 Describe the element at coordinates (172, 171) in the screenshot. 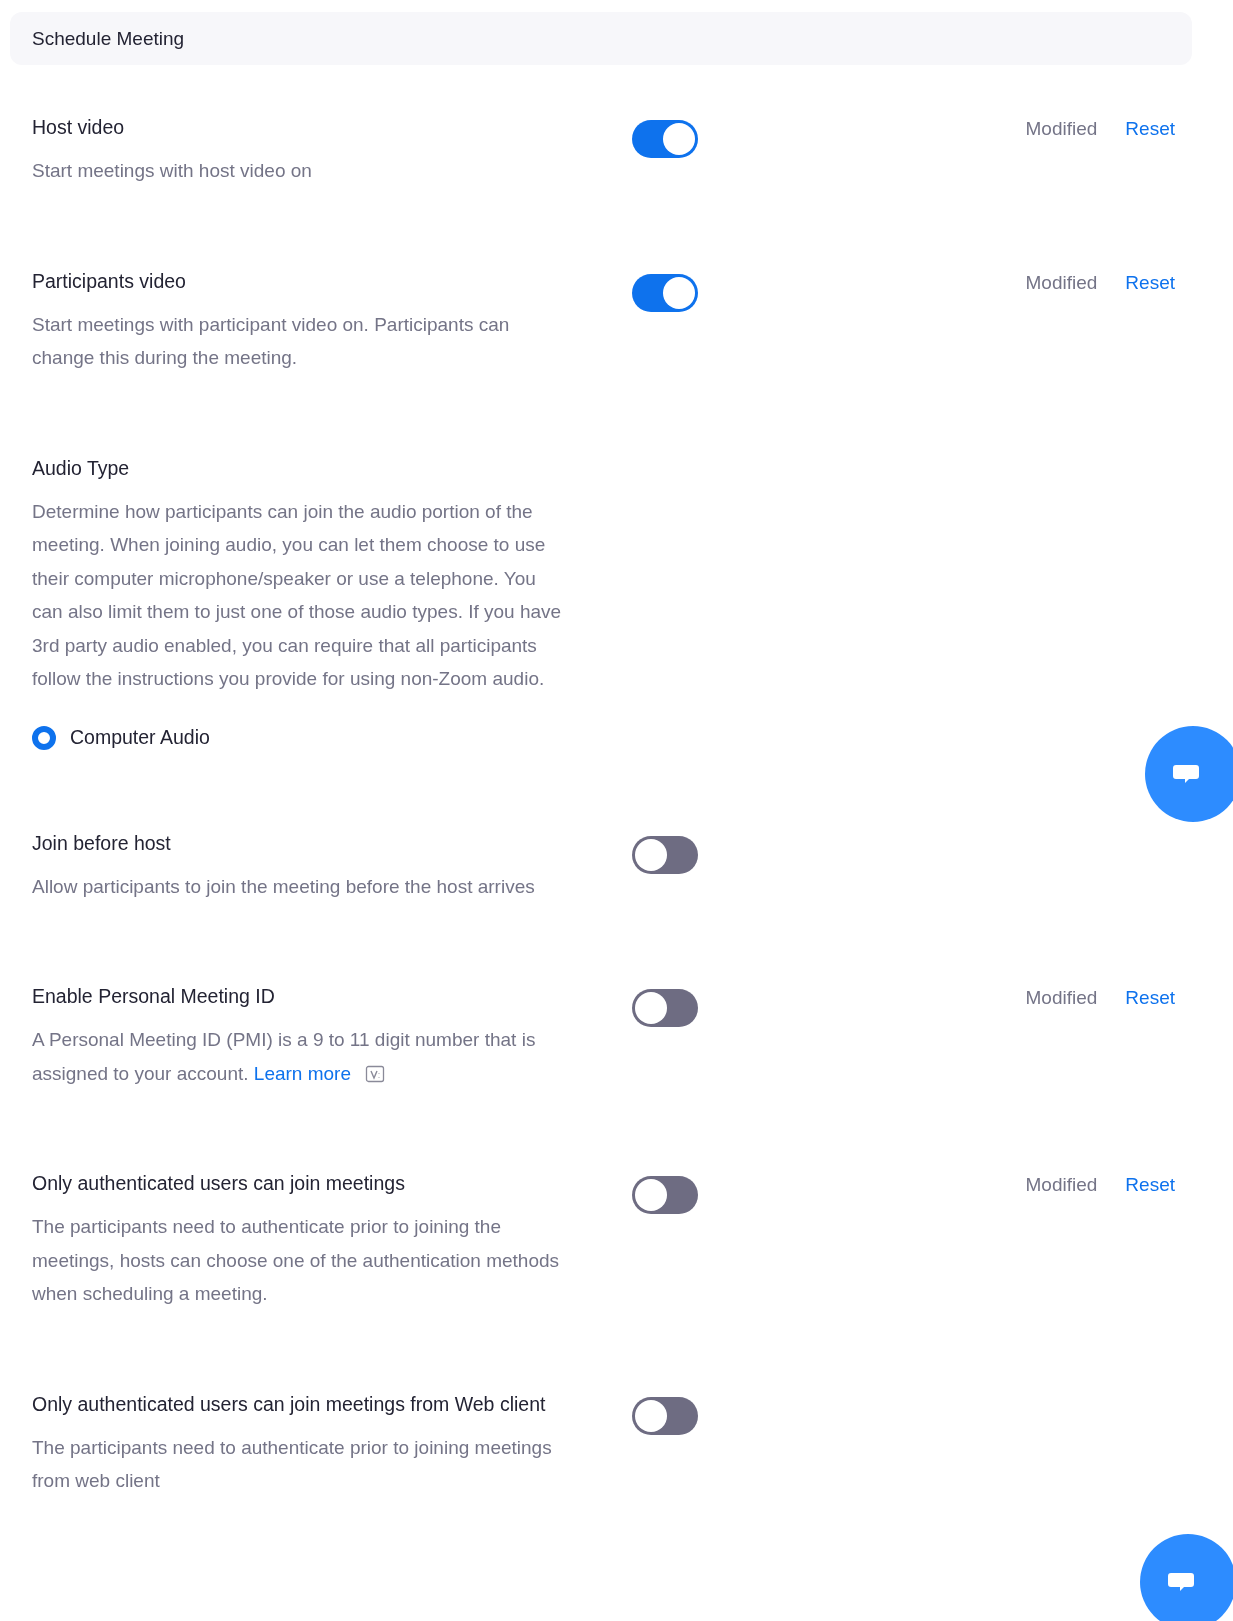

I see `setting-description: Start meetings with host video on` at that location.